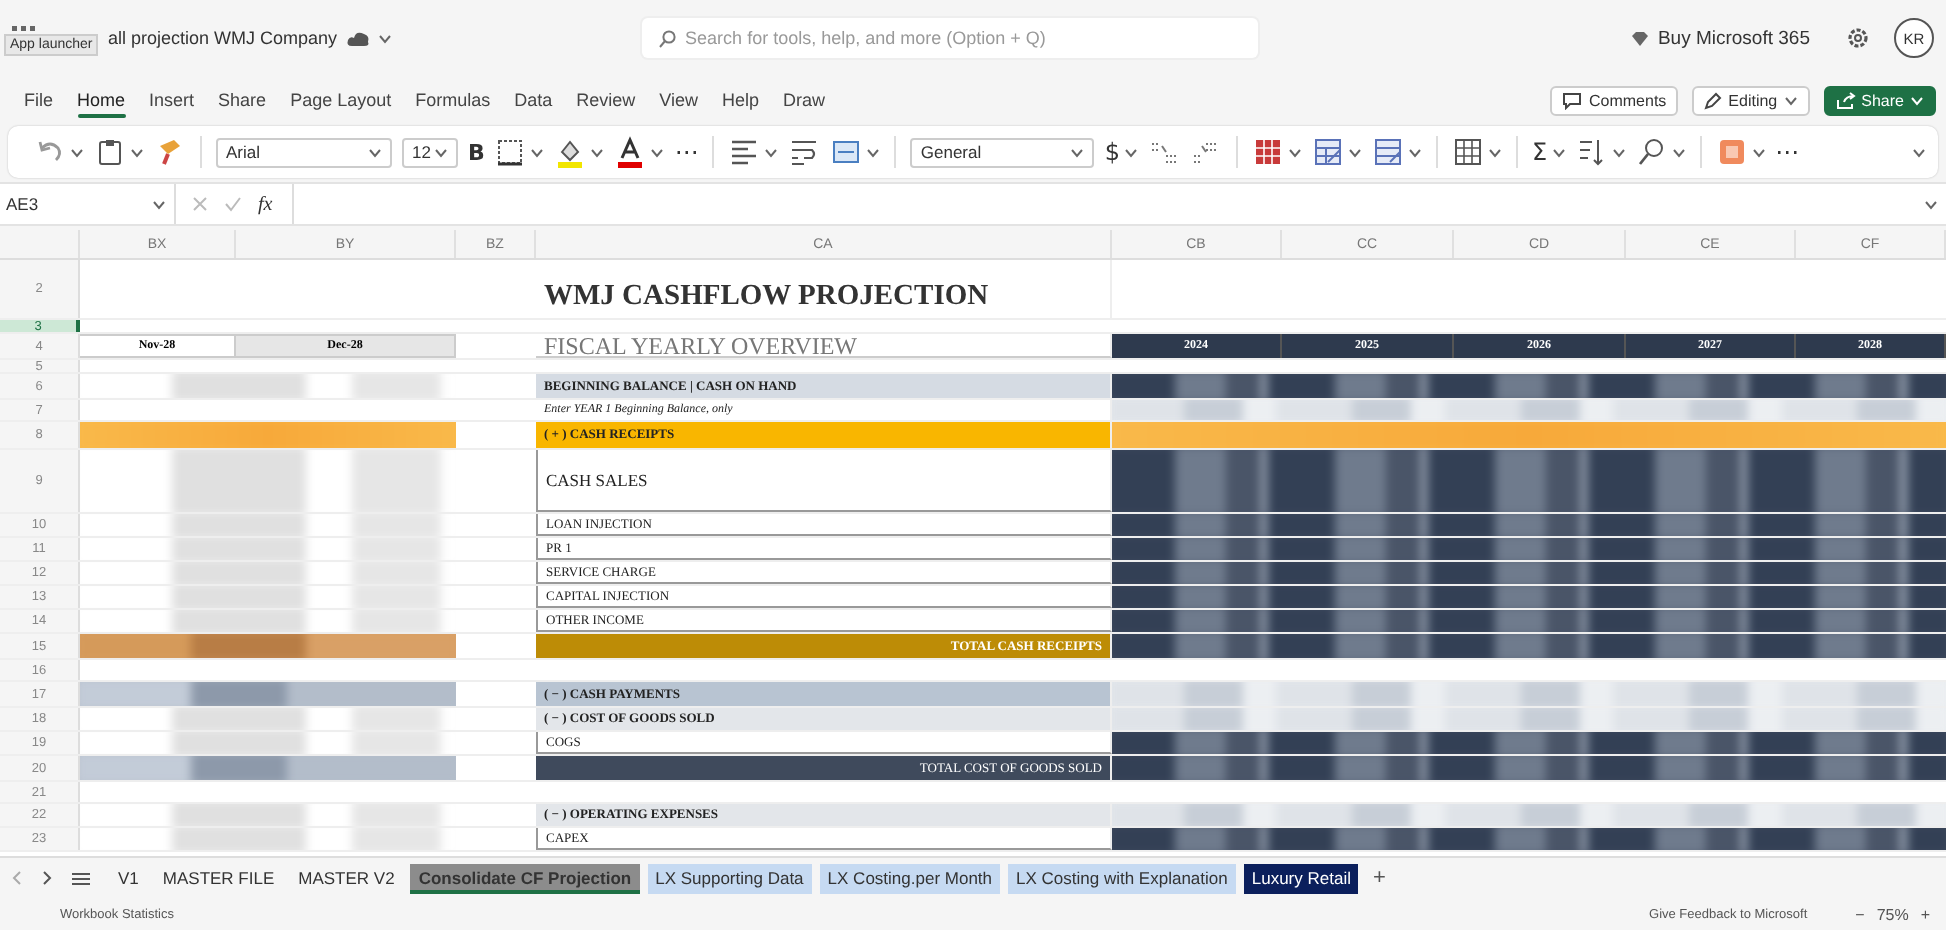 Image resolution: width=1946 pixels, height=930 pixels. What do you see at coordinates (1468, 152) in the screenshot?
I see `insert-cells-icon` at bounding box center [1468, 152].